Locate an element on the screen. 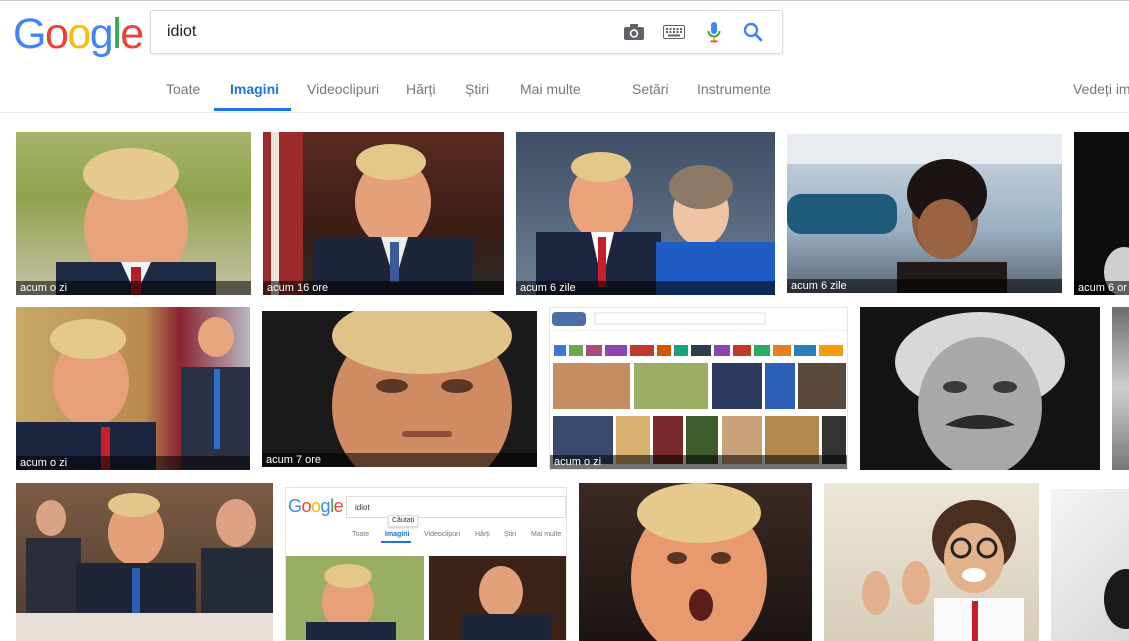 The height and width of the screenshot is (641, 1129). nested-tab: Mai multe is located at coordinates (546, 534).